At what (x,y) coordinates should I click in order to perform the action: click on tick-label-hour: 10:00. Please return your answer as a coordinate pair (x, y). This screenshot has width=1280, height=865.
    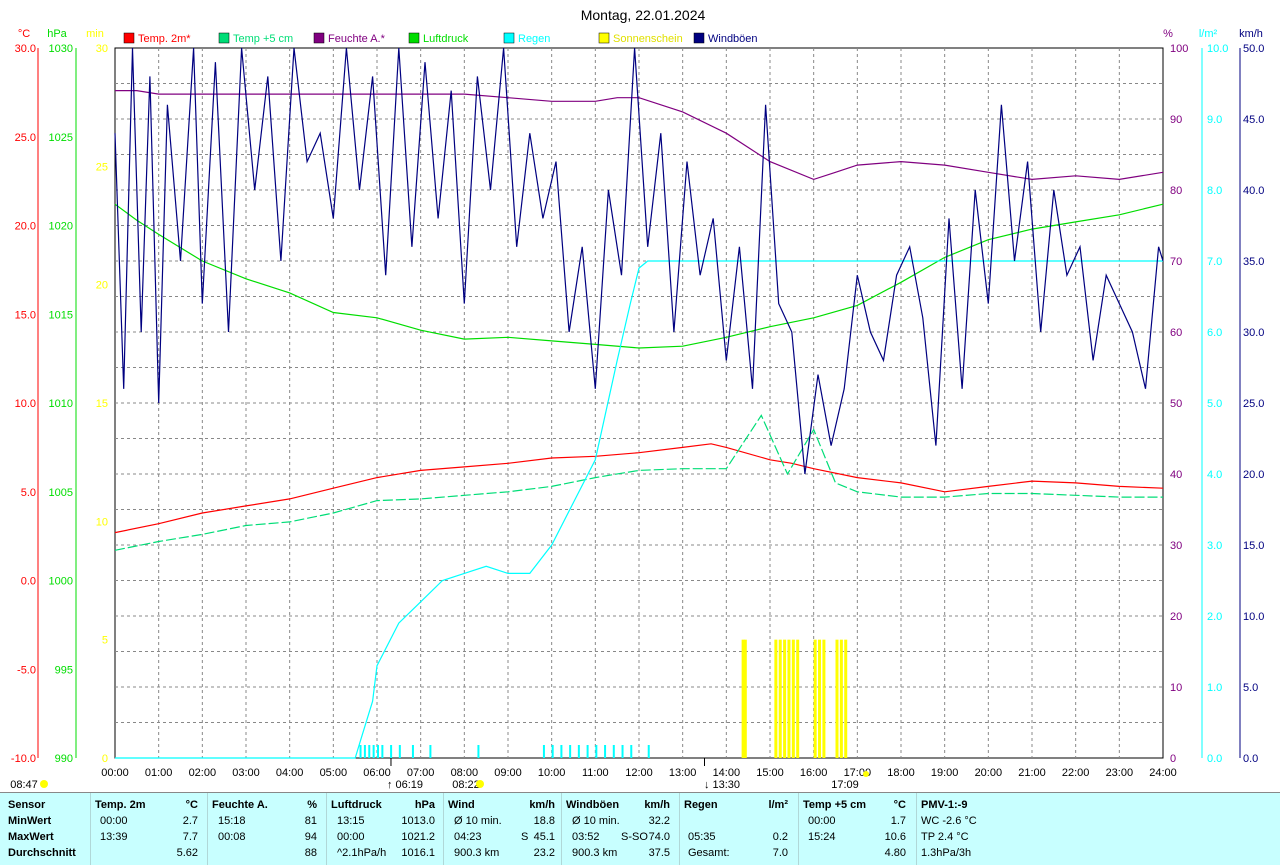
    Looking at the image, I should click on (552, 773).